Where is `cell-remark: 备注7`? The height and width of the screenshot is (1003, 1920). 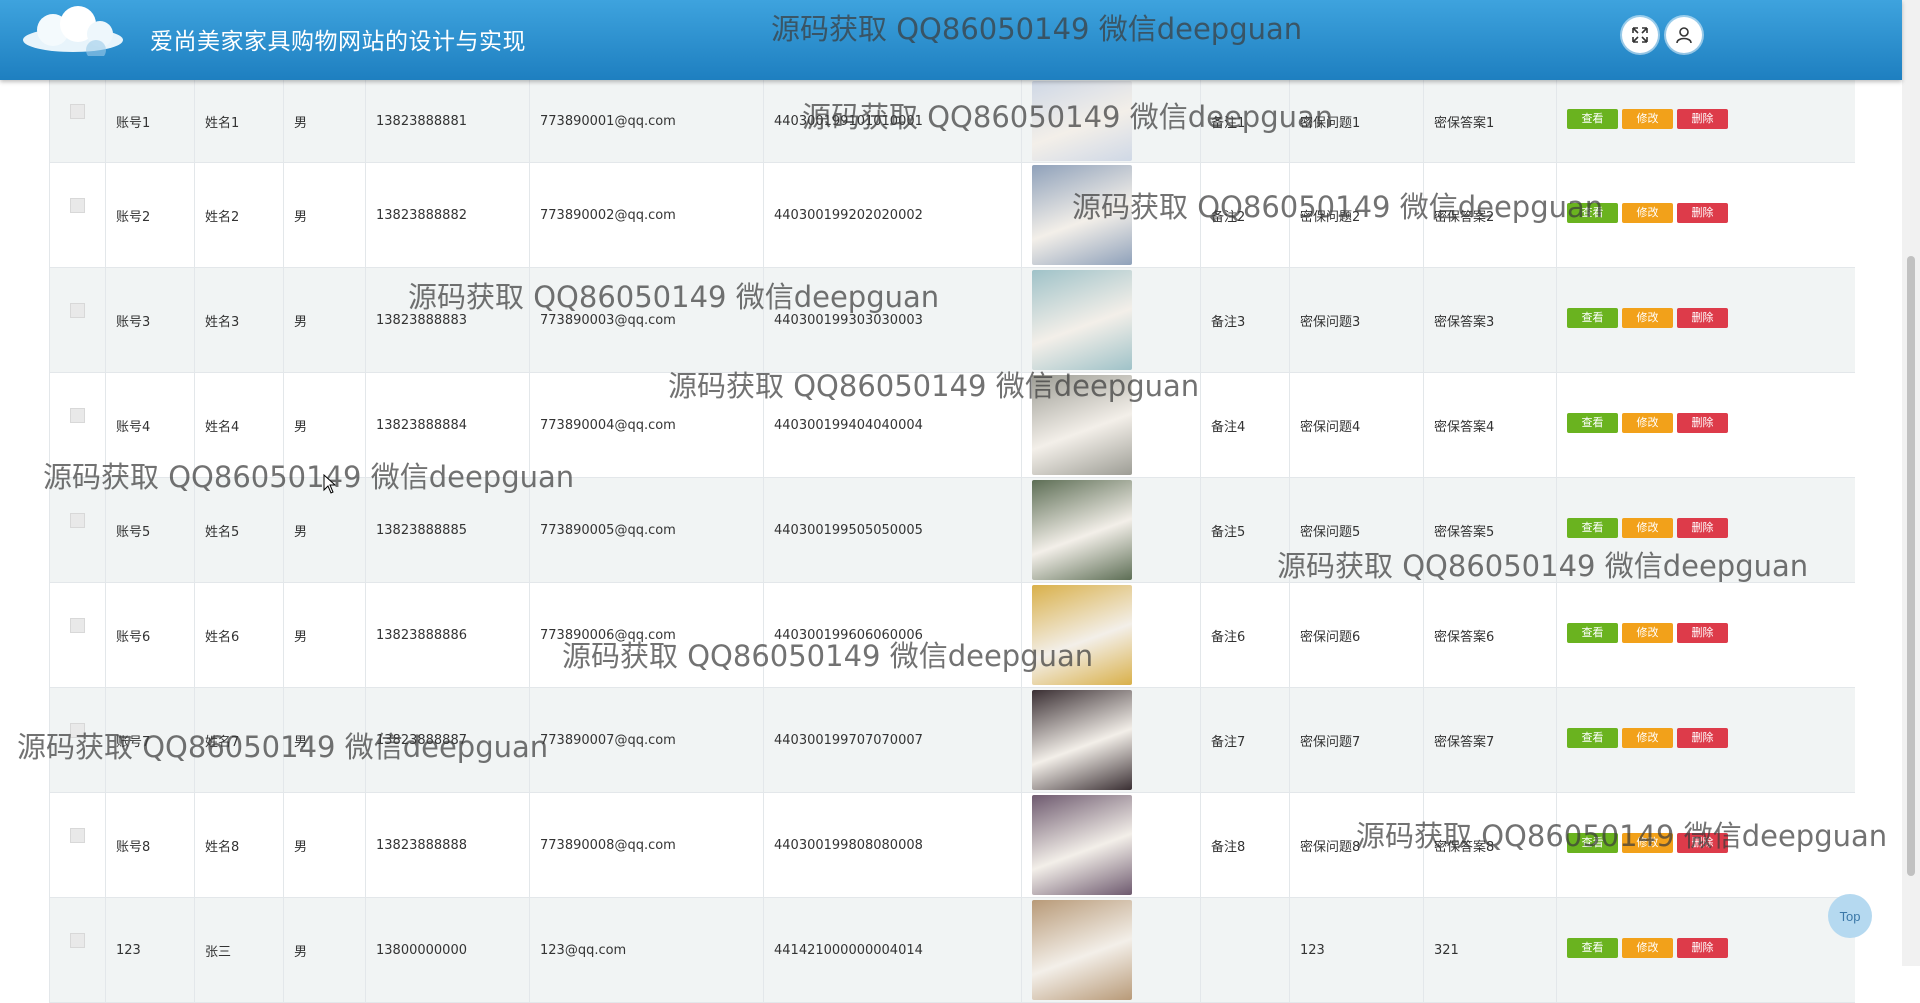 cell-remark: 备注7 is located at coordinates (1245, 740).